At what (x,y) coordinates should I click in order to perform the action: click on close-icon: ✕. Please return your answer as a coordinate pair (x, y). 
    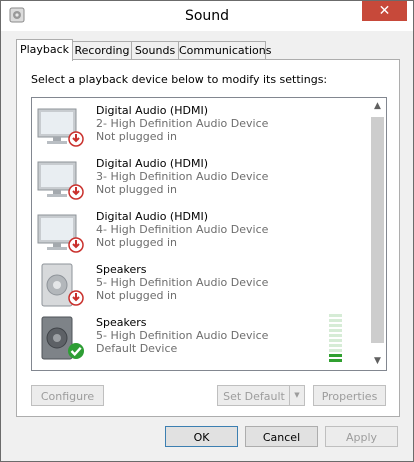
    Looking at the image, I should click on (384, 11).